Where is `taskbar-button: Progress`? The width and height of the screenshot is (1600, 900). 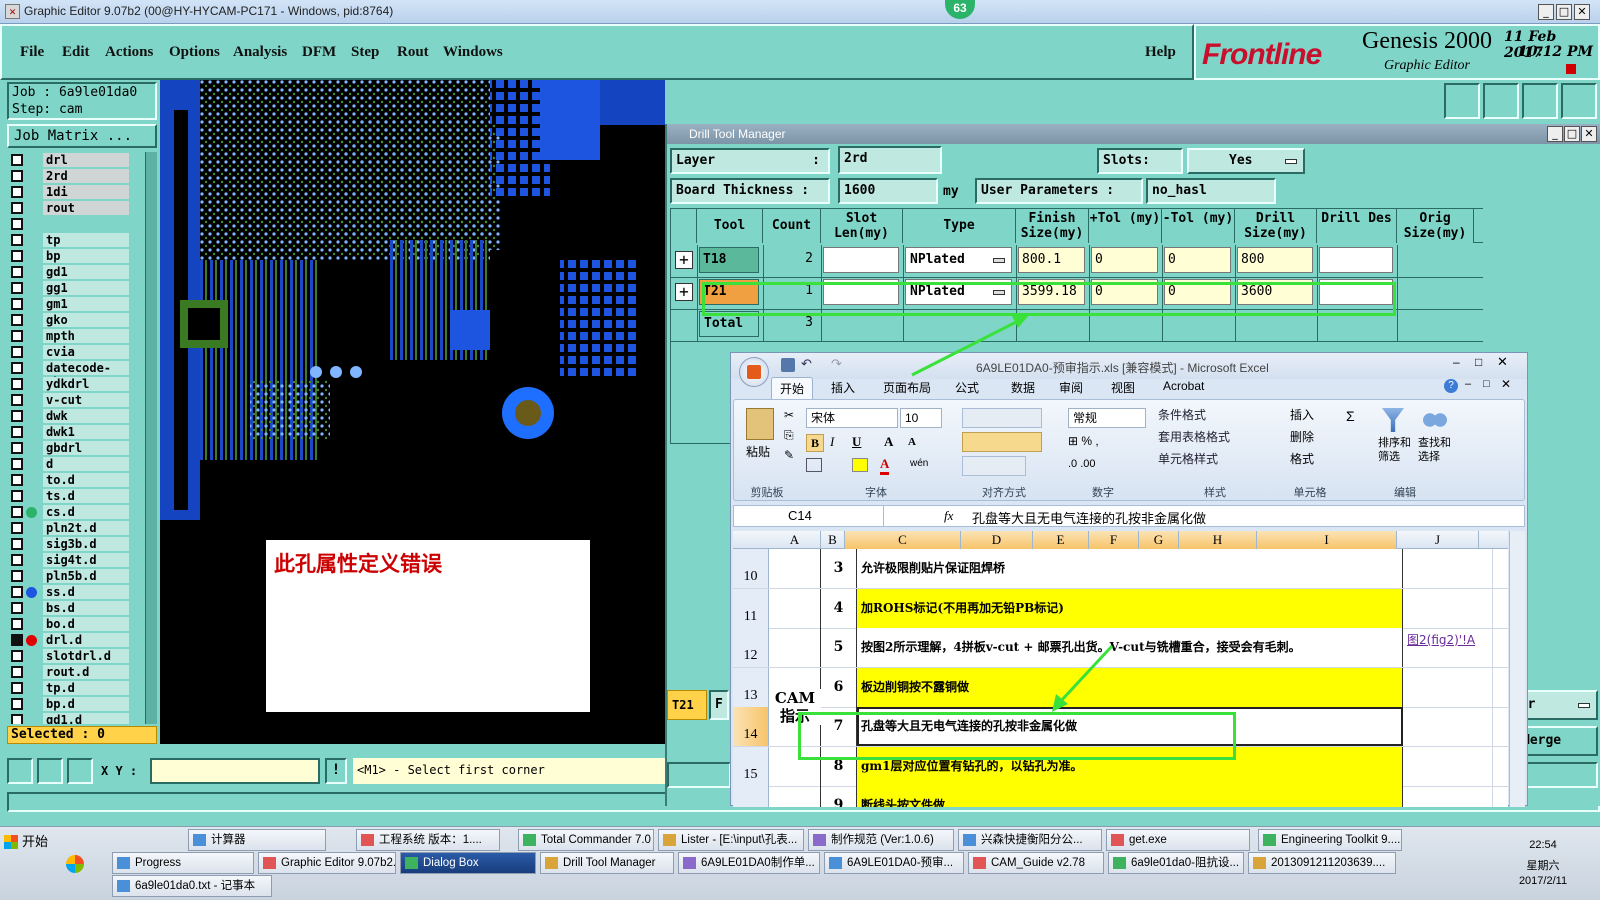
taskbar-button: Progress is located at coordinates (183, 863).